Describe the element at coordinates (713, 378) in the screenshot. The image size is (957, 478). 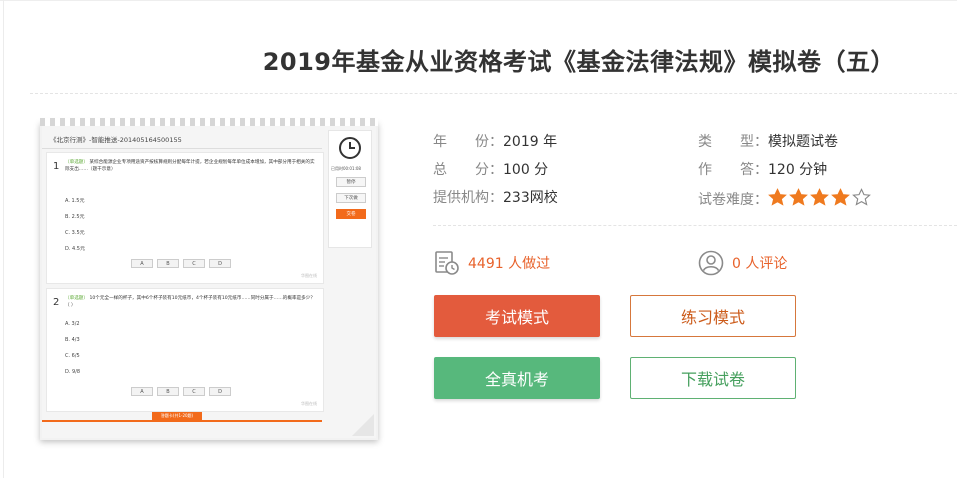
I see `download-paper-button: 下载试卷` at that location.